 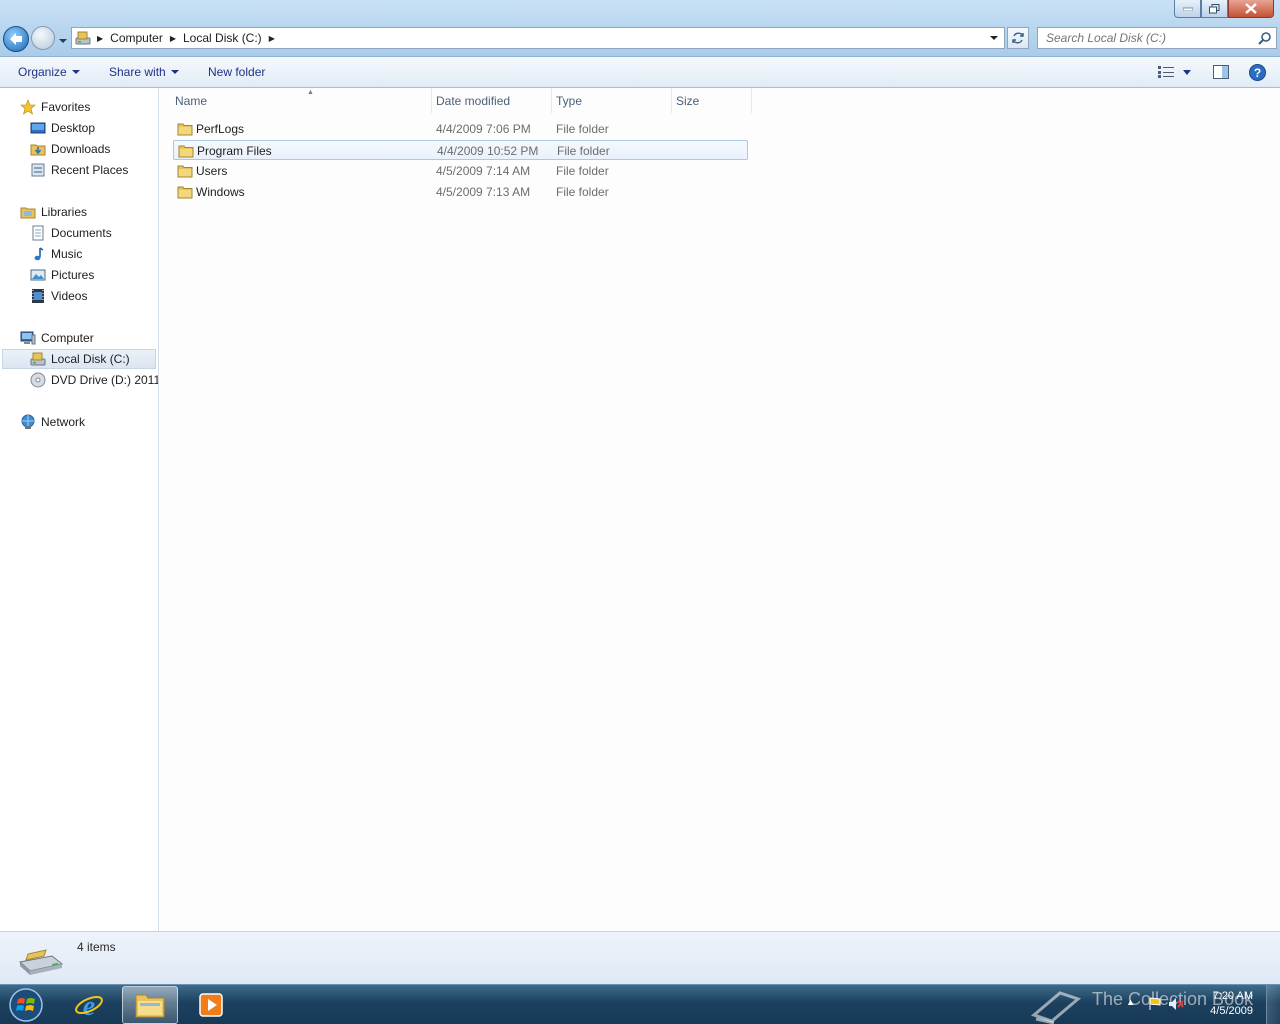 I want to click on table-row: Windows 4/5/2009 7:13 AM File folder, so click(x=460, y=192).